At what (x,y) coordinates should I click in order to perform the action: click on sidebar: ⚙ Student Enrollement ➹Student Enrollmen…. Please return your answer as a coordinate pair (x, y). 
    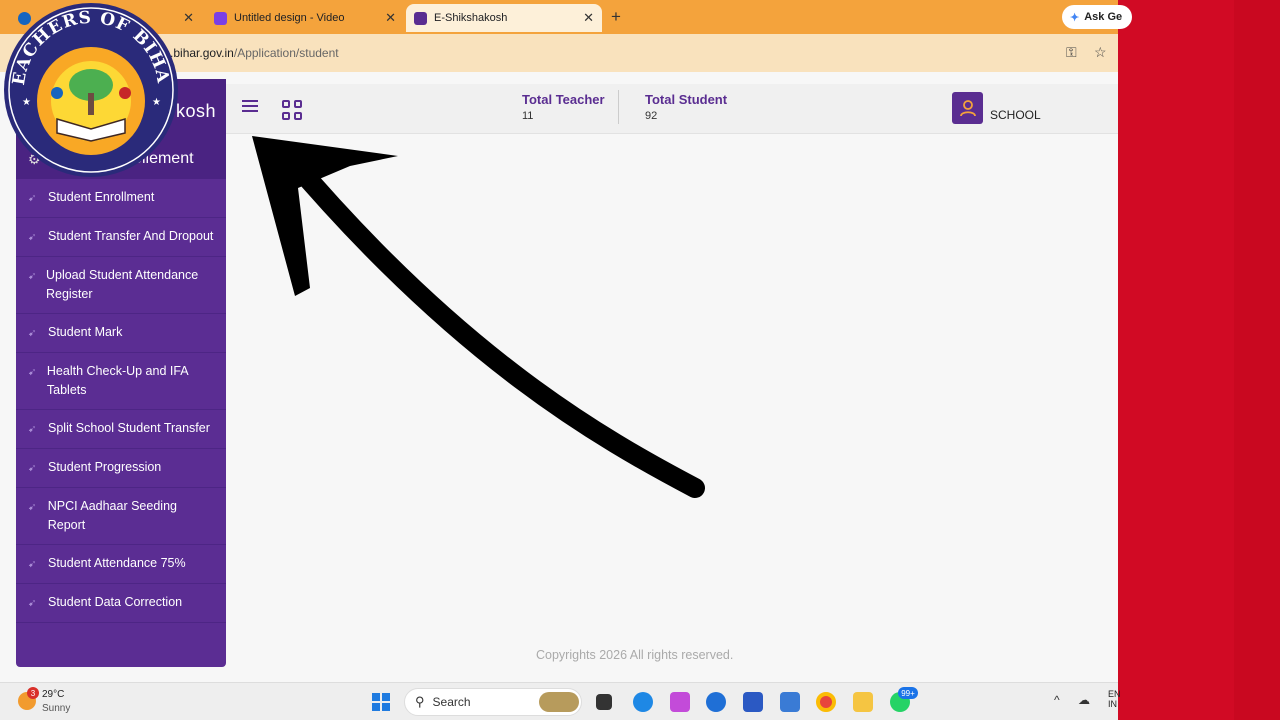
    Looking at the image, I should click on (121, 403).